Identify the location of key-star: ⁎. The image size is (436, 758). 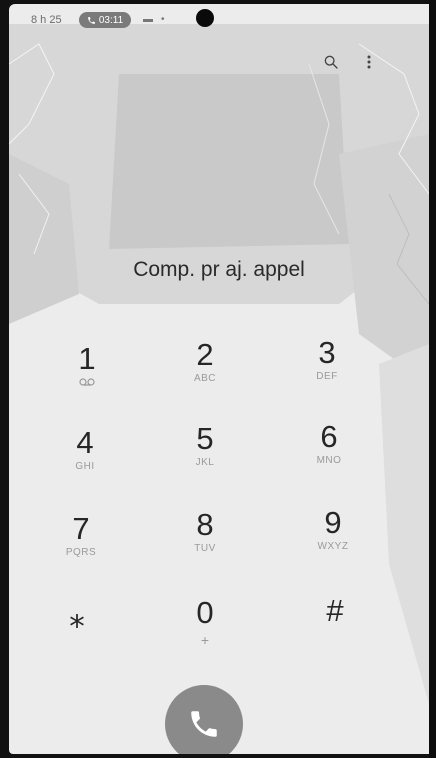
(77, 635).